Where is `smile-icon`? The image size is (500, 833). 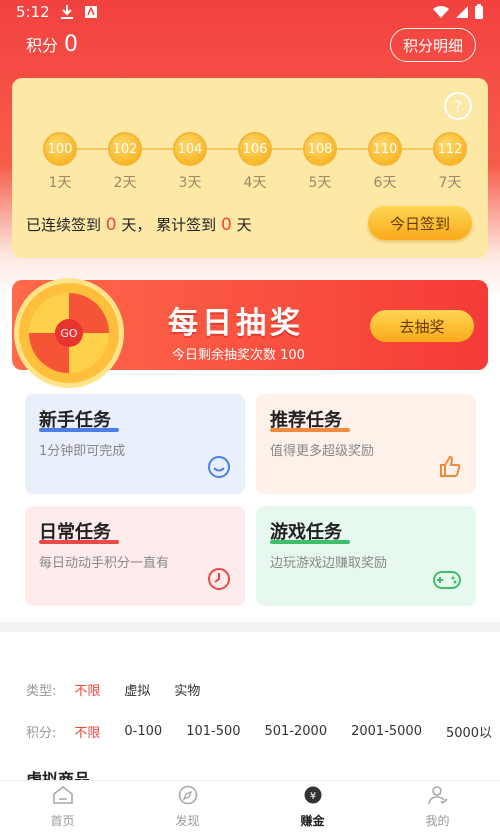
smile-icon is located at coordinates (219, 469).